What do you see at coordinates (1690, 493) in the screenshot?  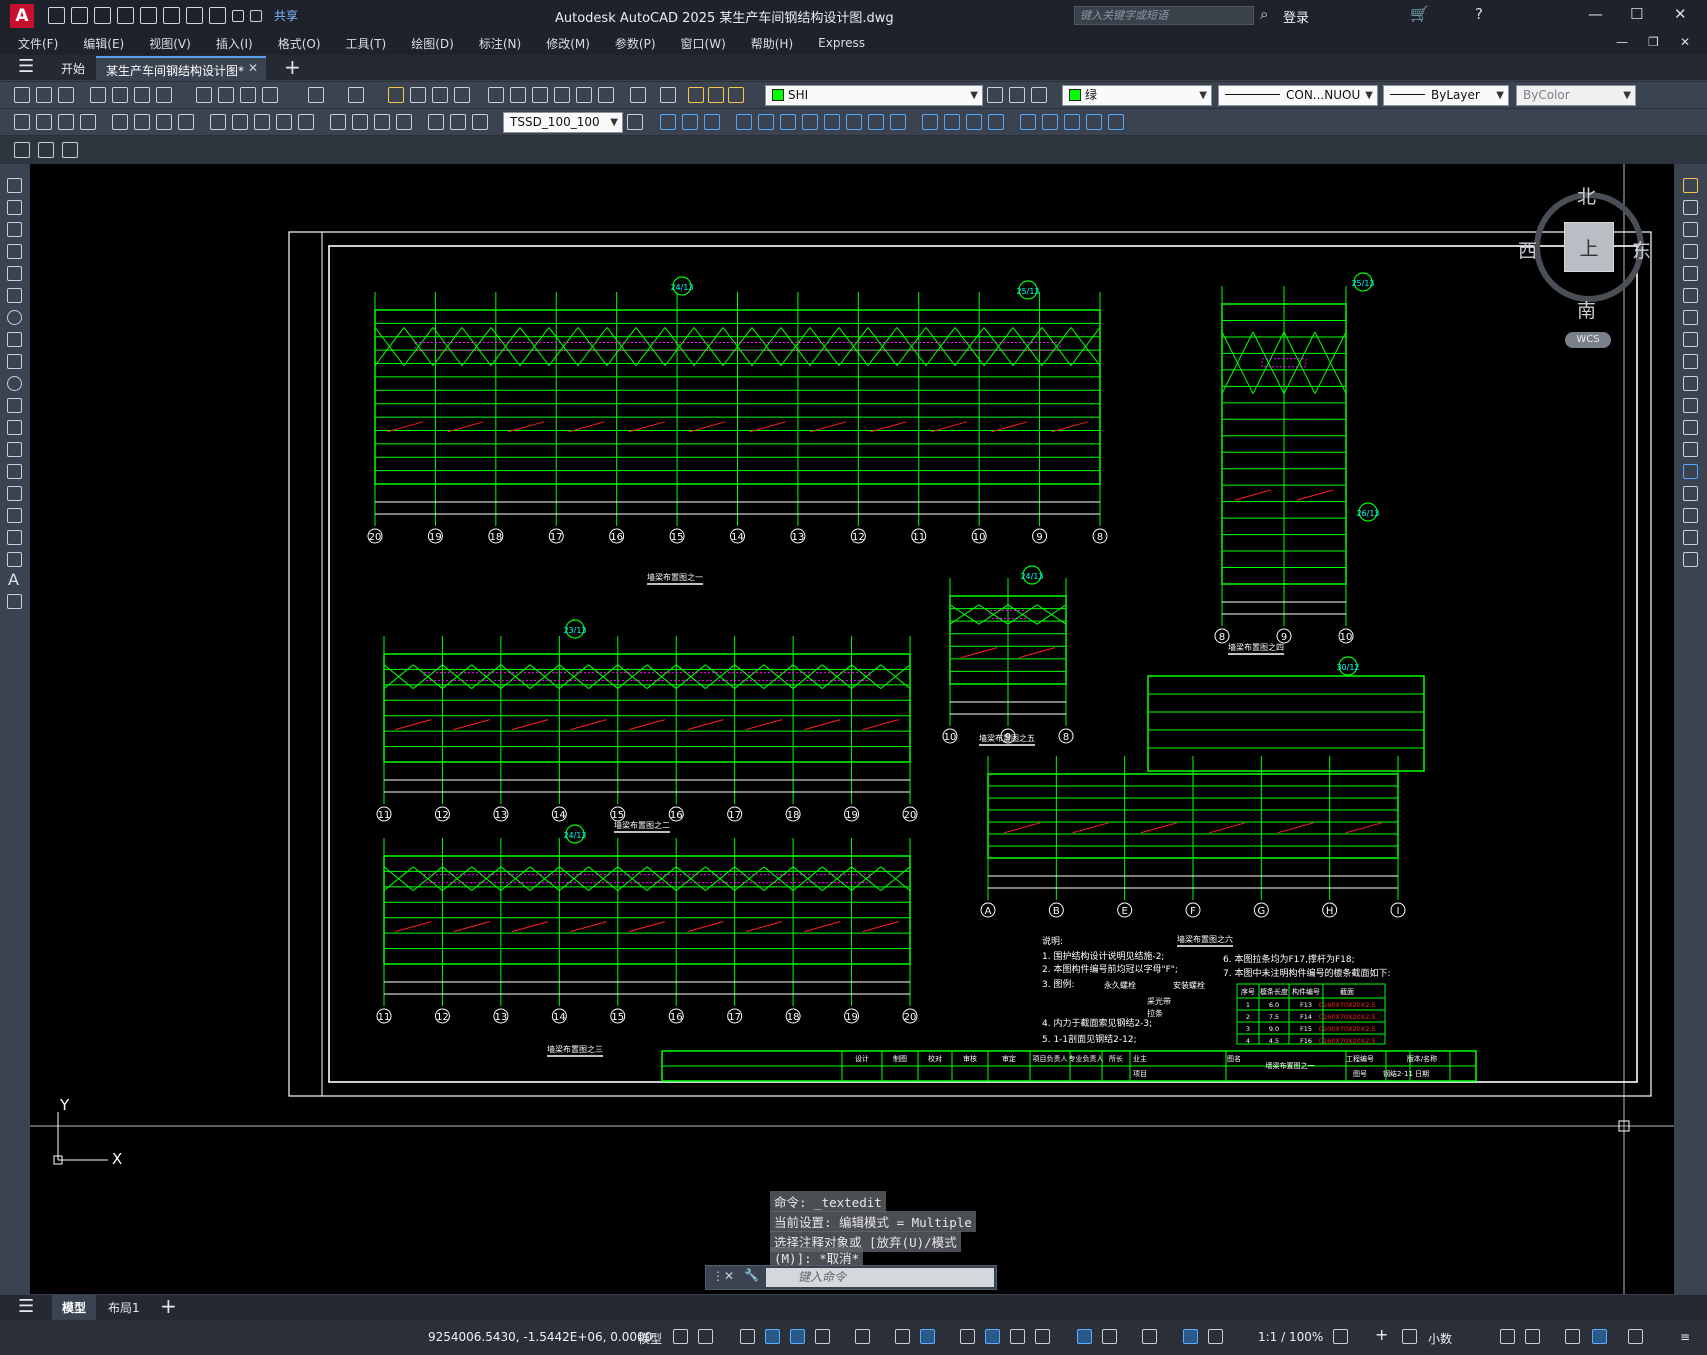 I see `chamfer-icon` at bounding box center [1690, 493].